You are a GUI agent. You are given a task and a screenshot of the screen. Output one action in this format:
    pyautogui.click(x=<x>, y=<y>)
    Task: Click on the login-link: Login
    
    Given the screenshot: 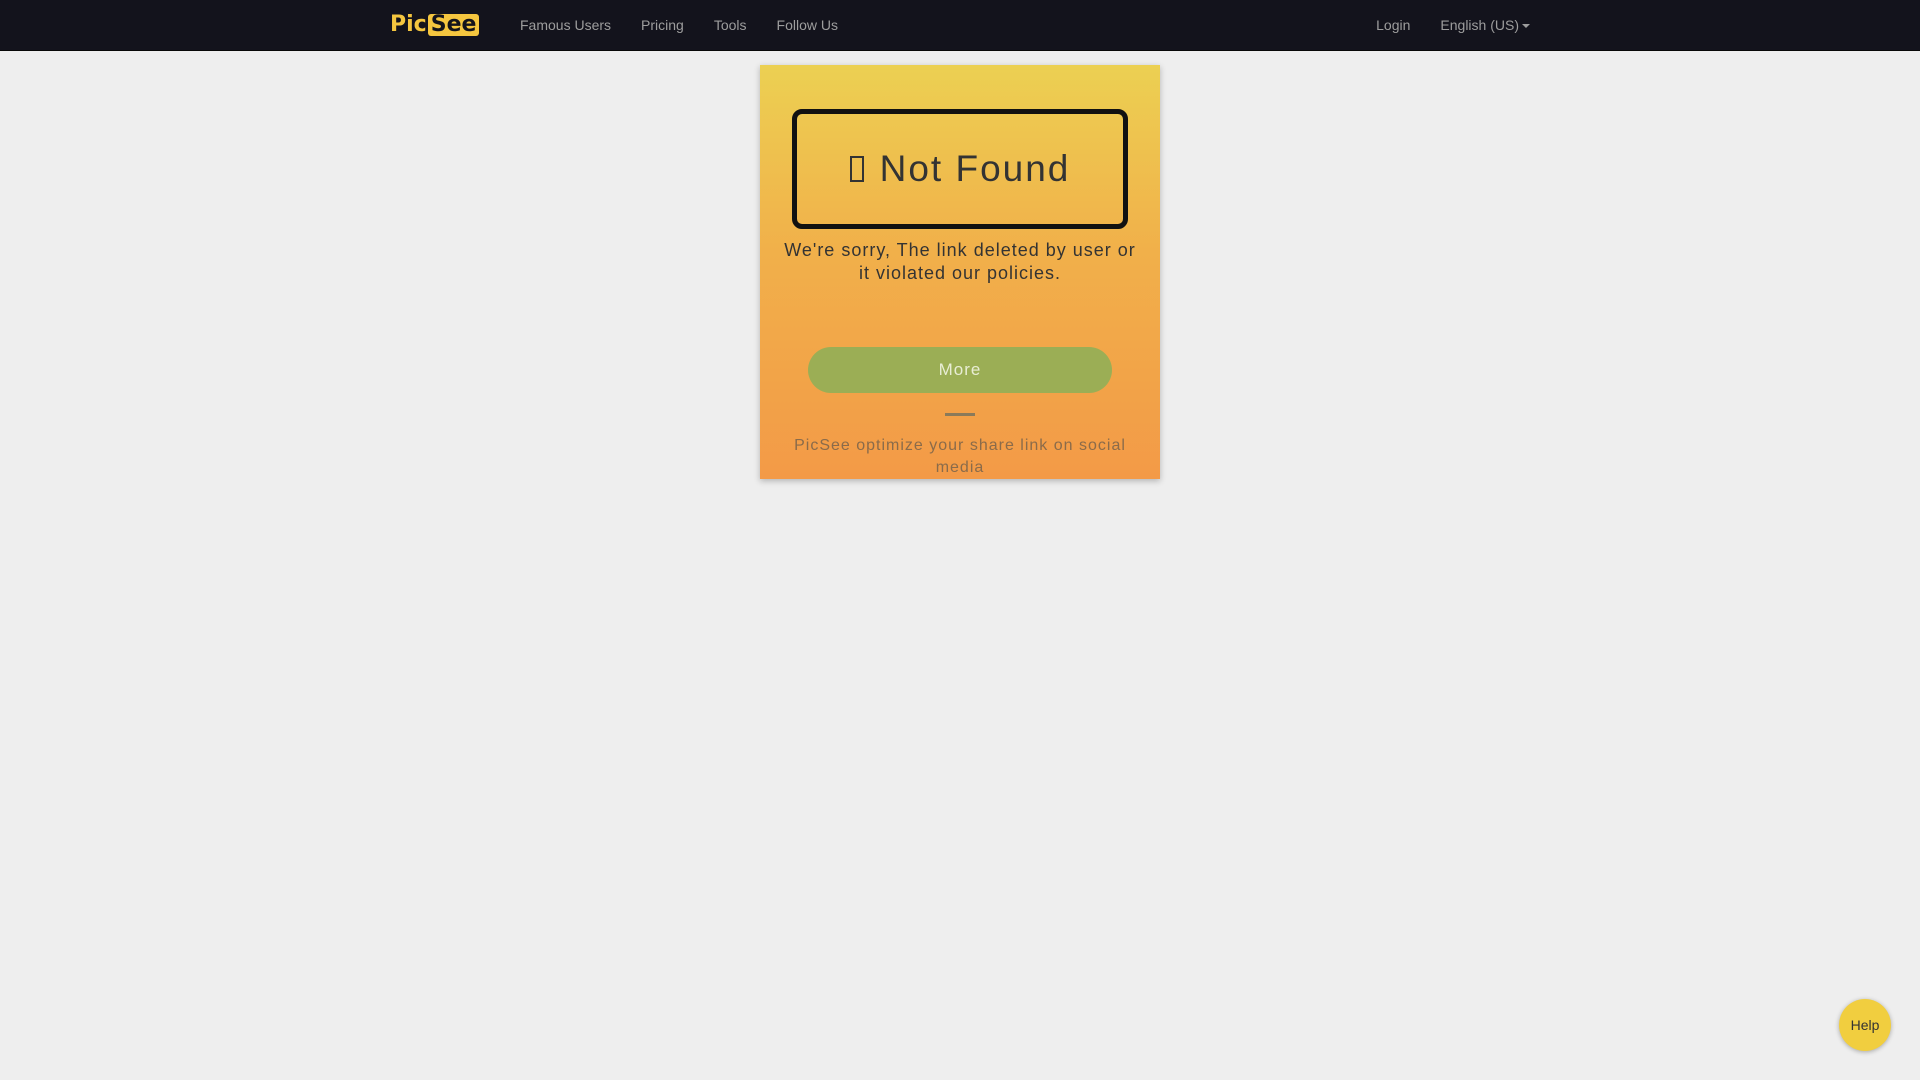 What is the action you would take?
    pyautogui.click(x=1393, y=25)
    